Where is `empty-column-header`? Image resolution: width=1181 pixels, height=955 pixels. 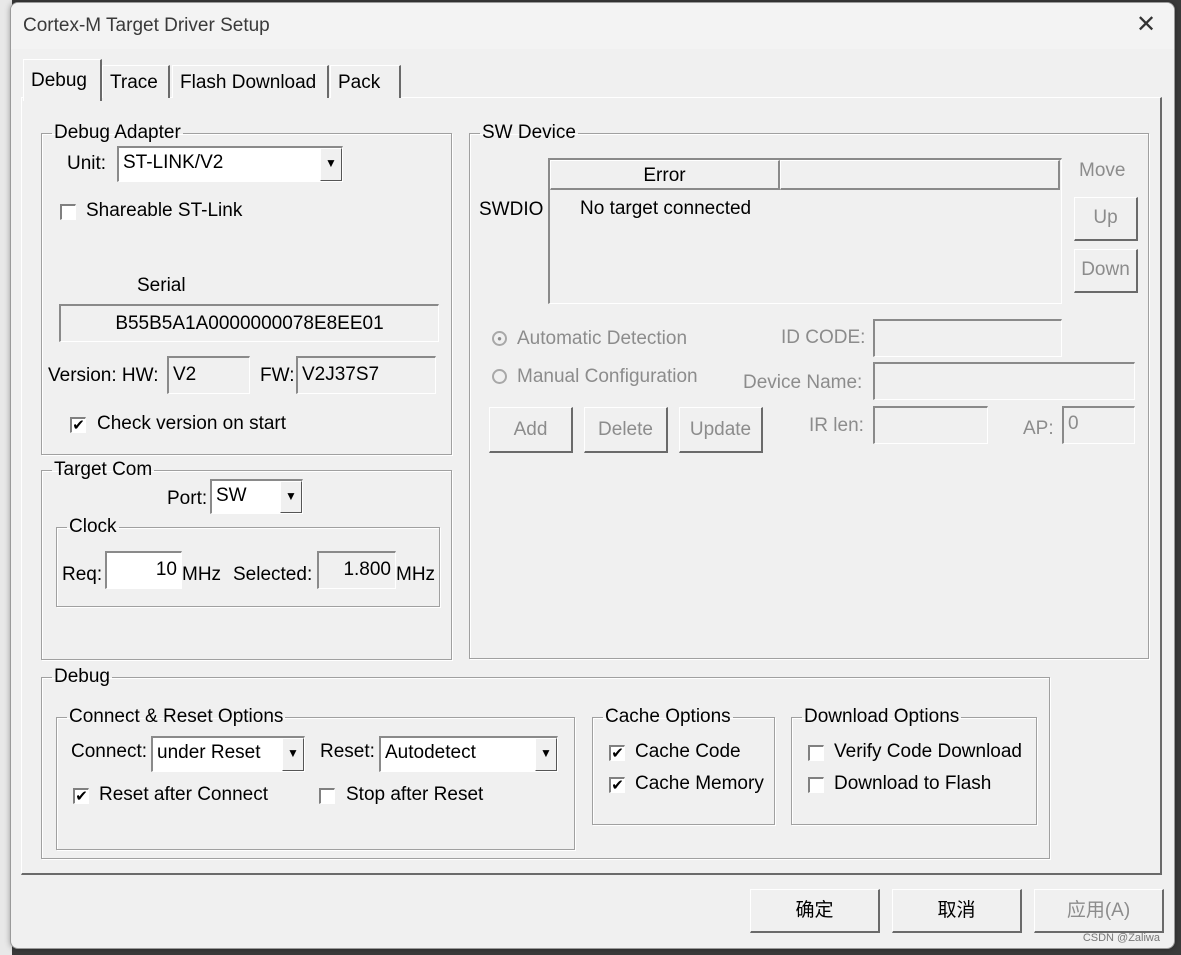
empty-column-header is located at coordinates (920, 175).